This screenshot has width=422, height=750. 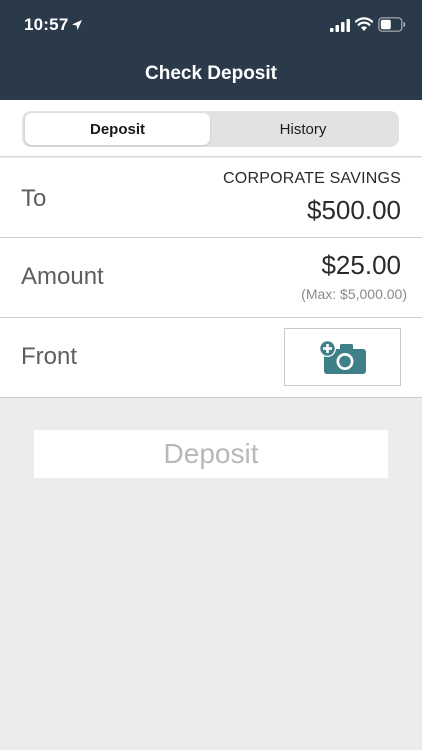 I want to click on tab-deposit: Deposit, so click(x=117, y=129).